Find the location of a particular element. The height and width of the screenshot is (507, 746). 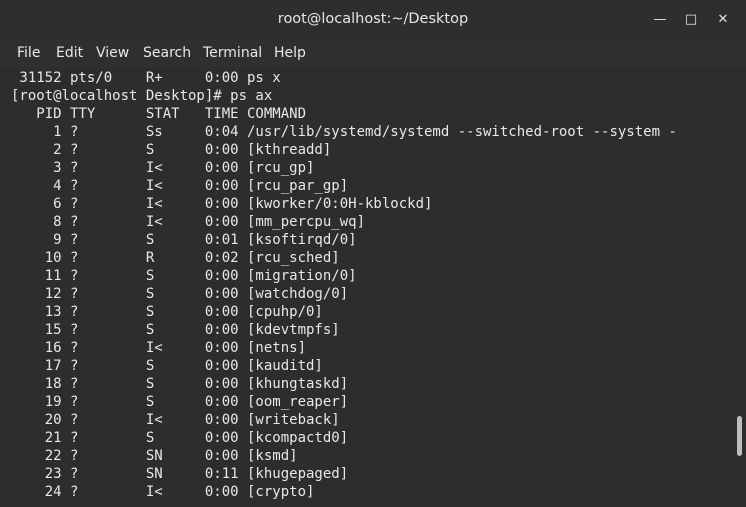

terminal-line: 21 ? S 0:00 [kcompactd0] is located at coordinates (180, 438).